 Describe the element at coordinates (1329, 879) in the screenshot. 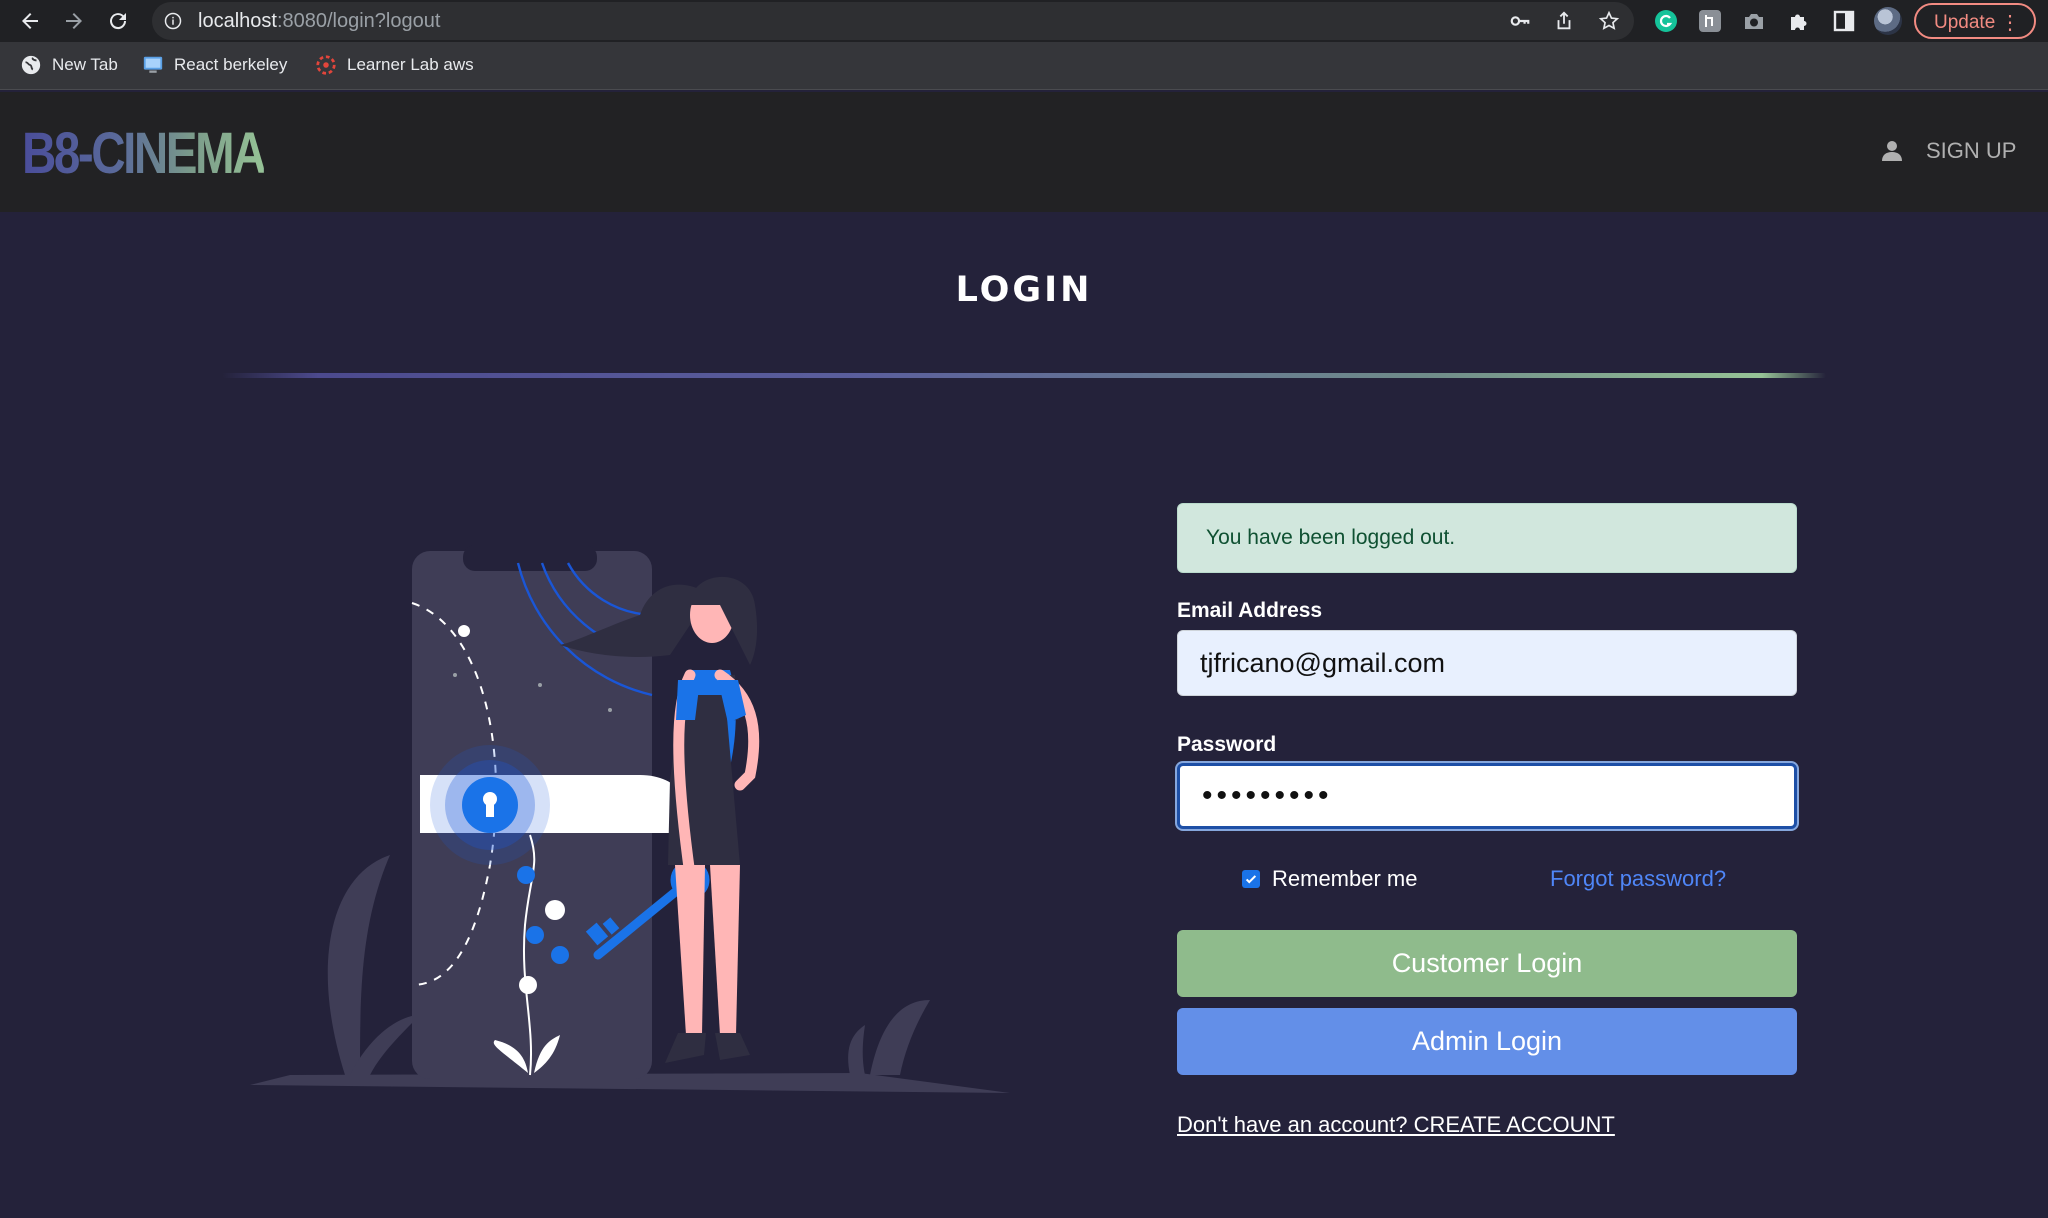

I see `remember-me: Remember me` at that location.